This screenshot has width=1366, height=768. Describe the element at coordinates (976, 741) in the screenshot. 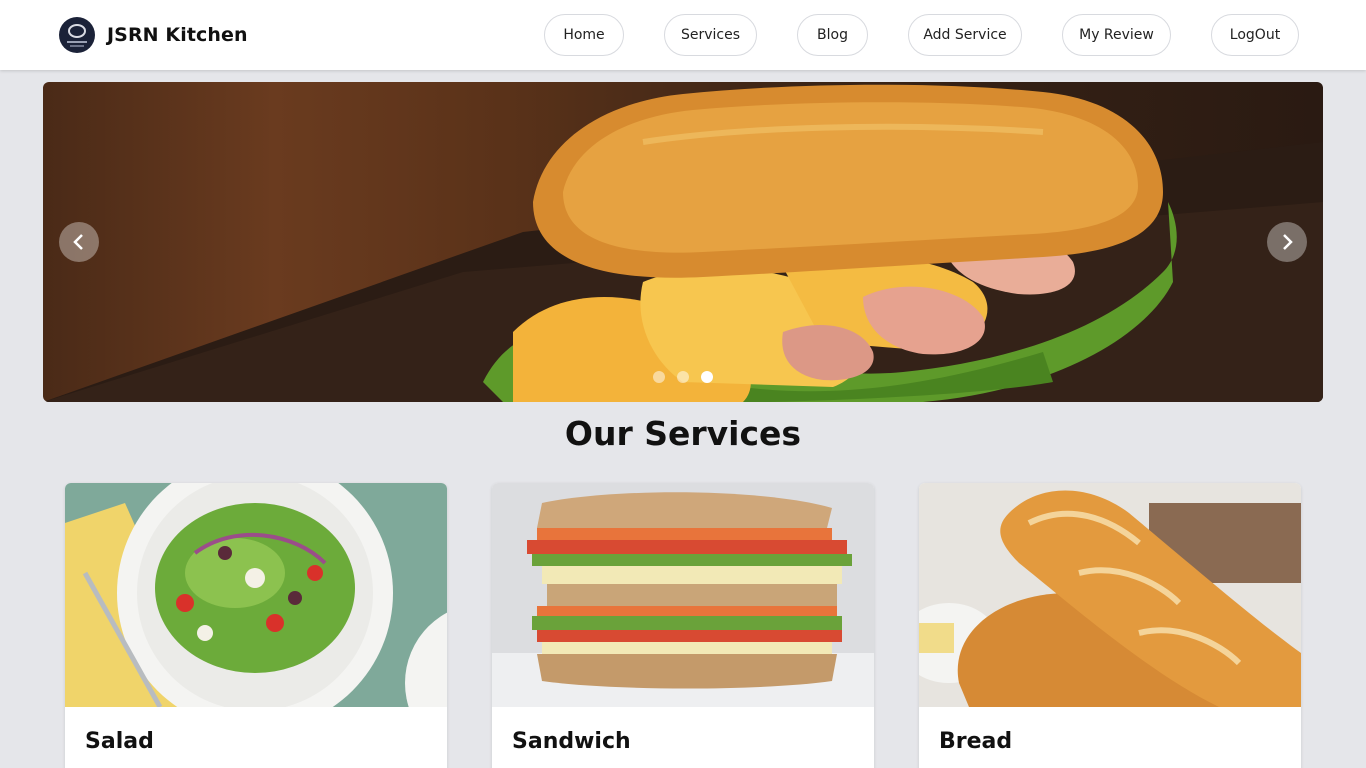

I see `card-title: Bread` at that location.